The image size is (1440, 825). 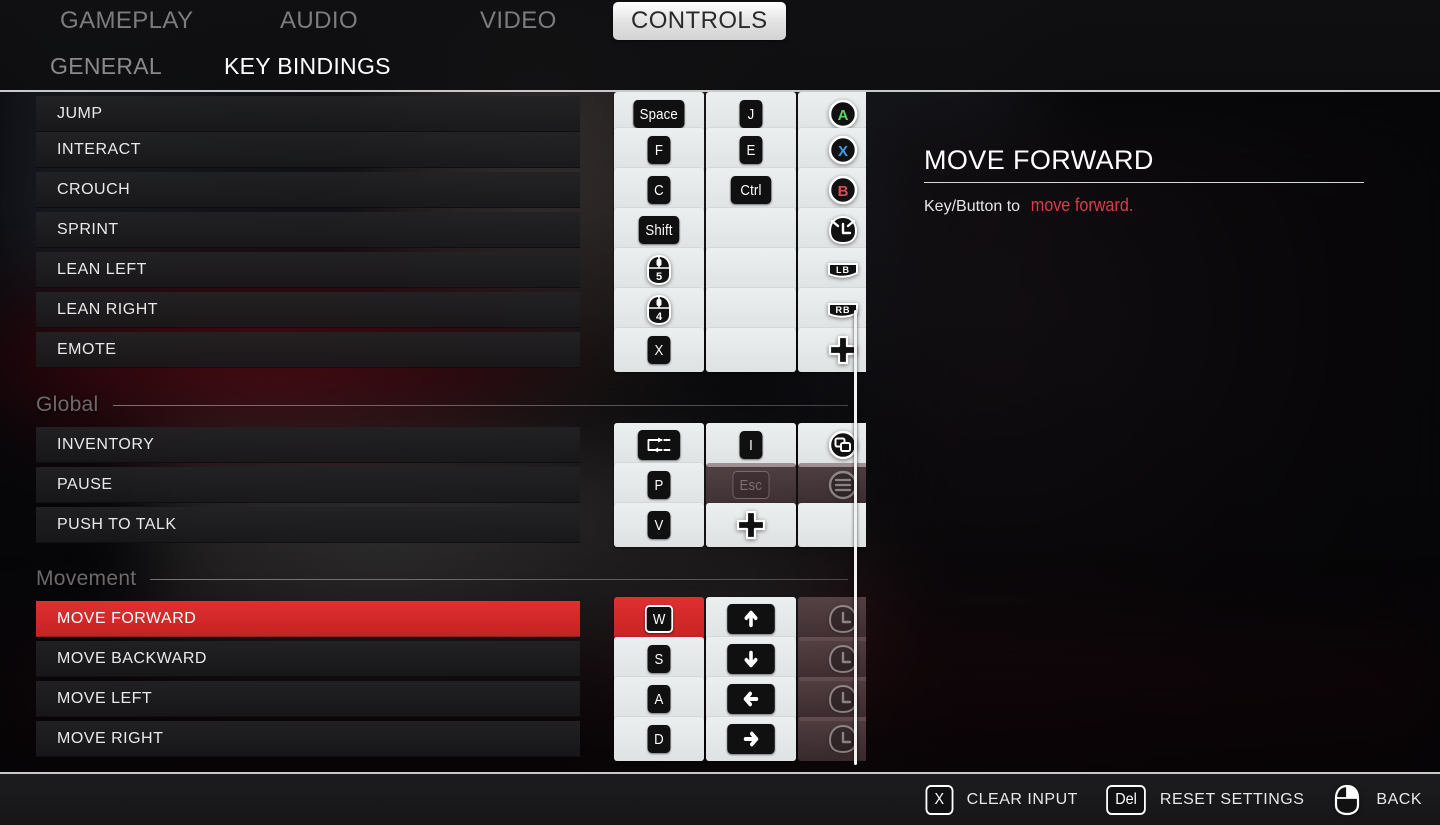 I want to click on binding-row: INVENTORY I, so click(x=451, y=445).